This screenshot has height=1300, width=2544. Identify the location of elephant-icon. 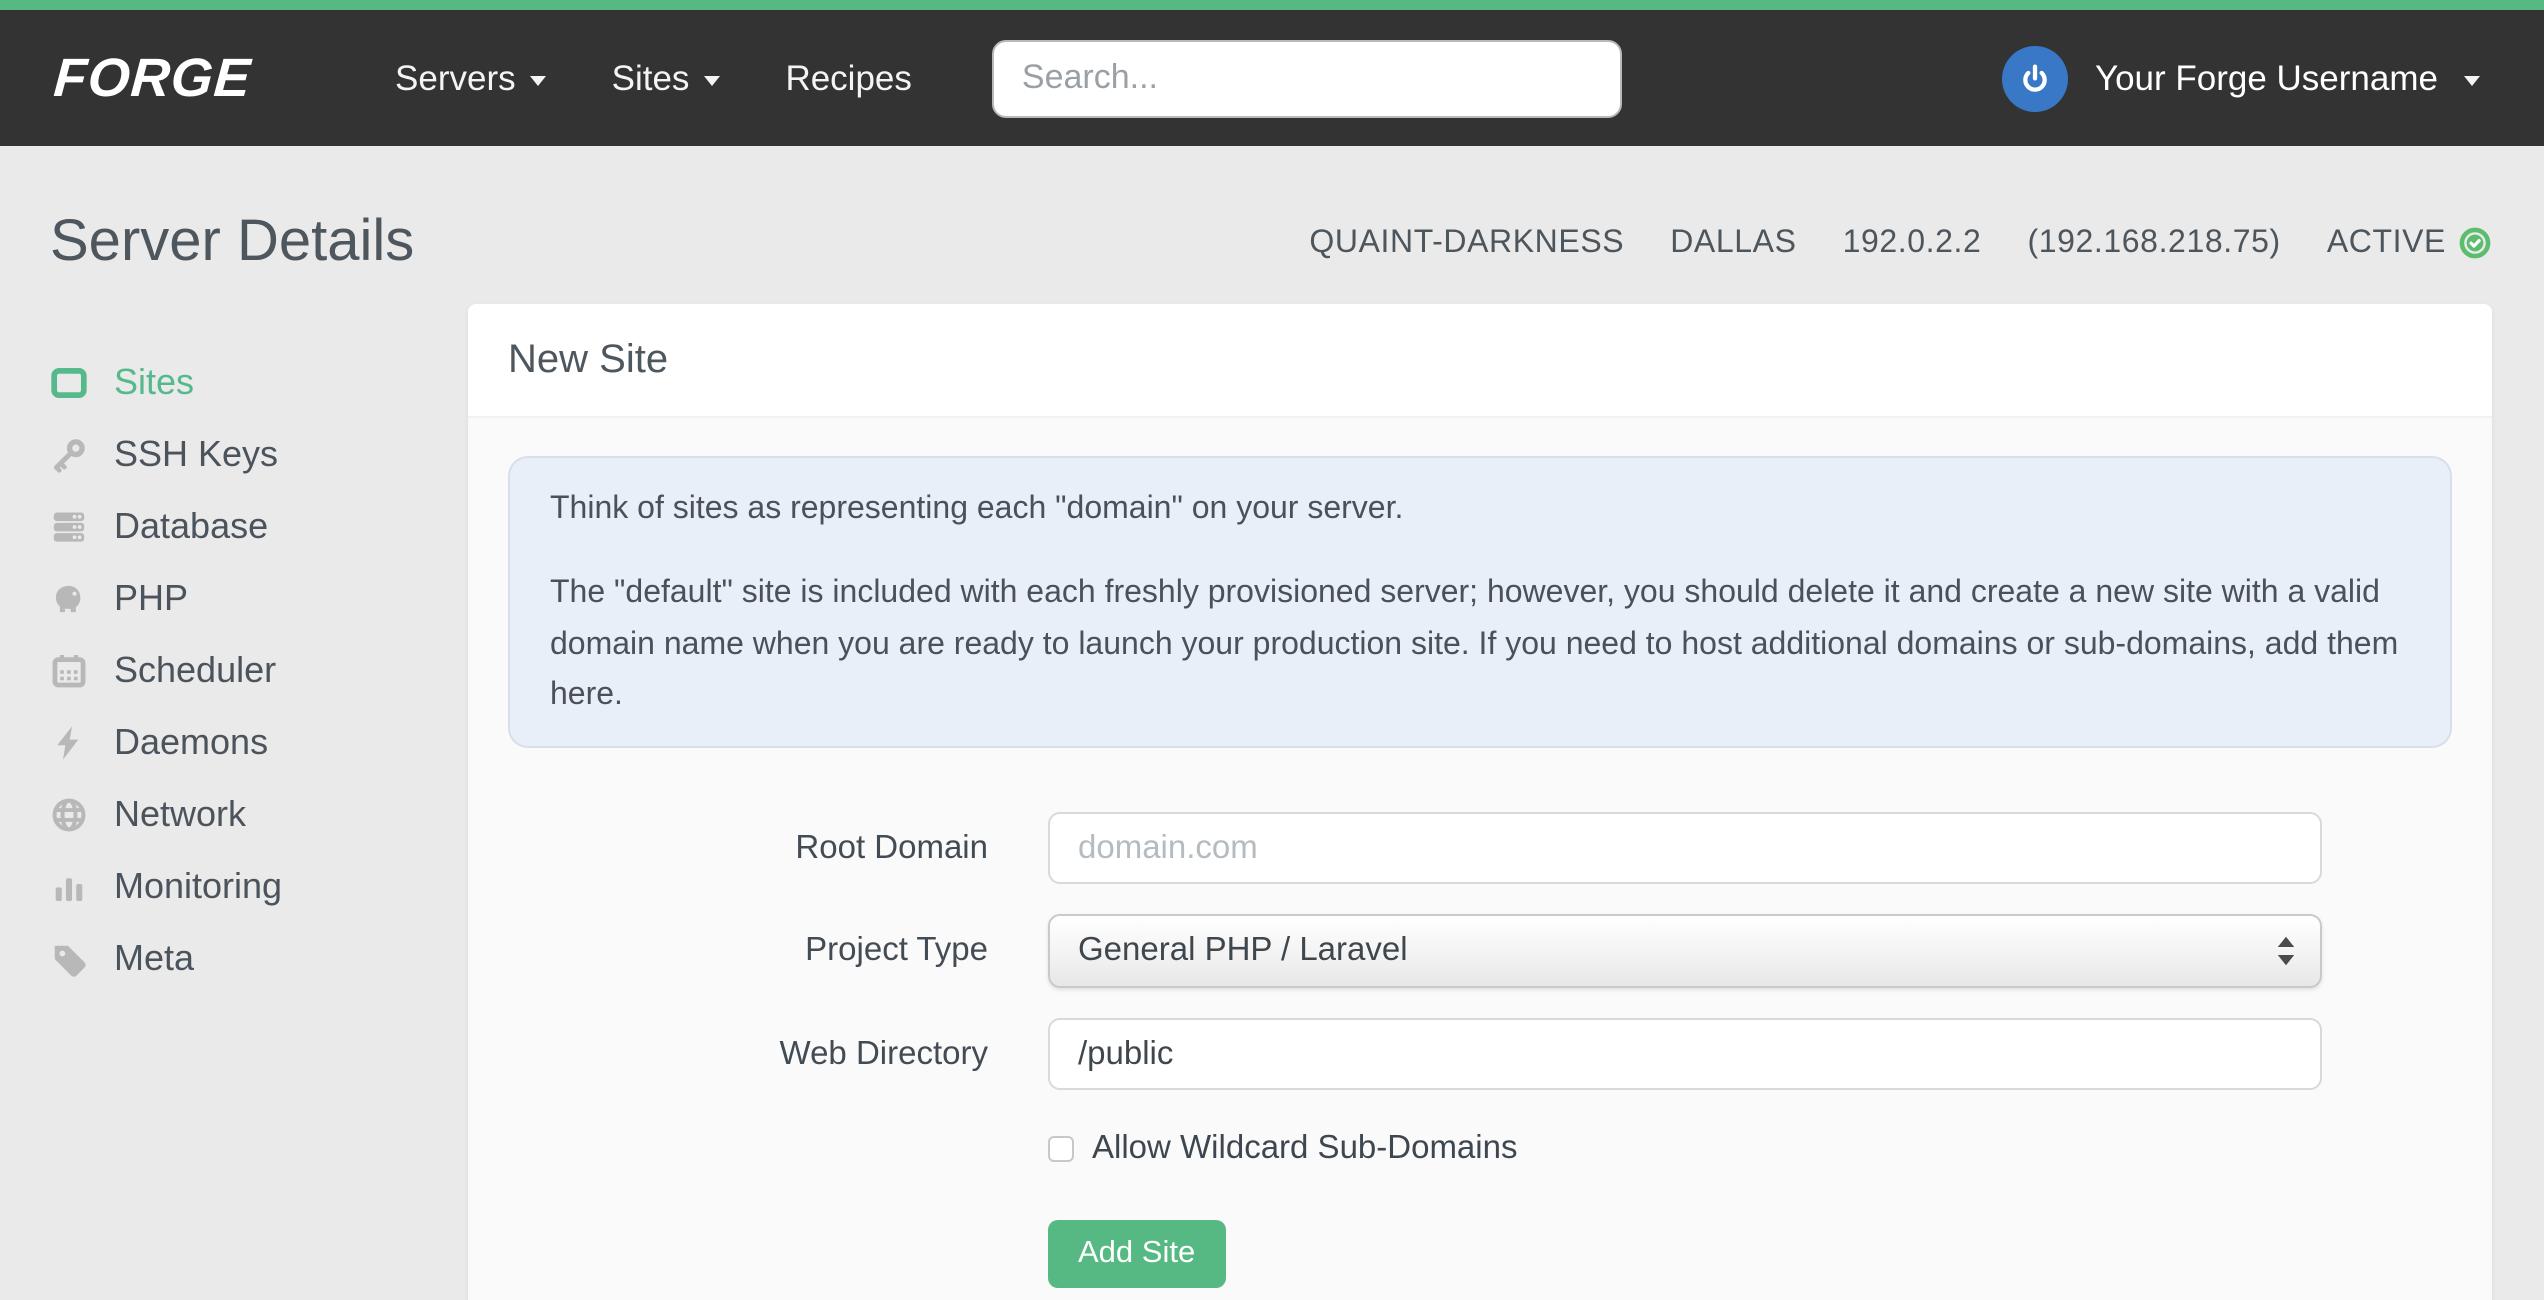
(69, 598).